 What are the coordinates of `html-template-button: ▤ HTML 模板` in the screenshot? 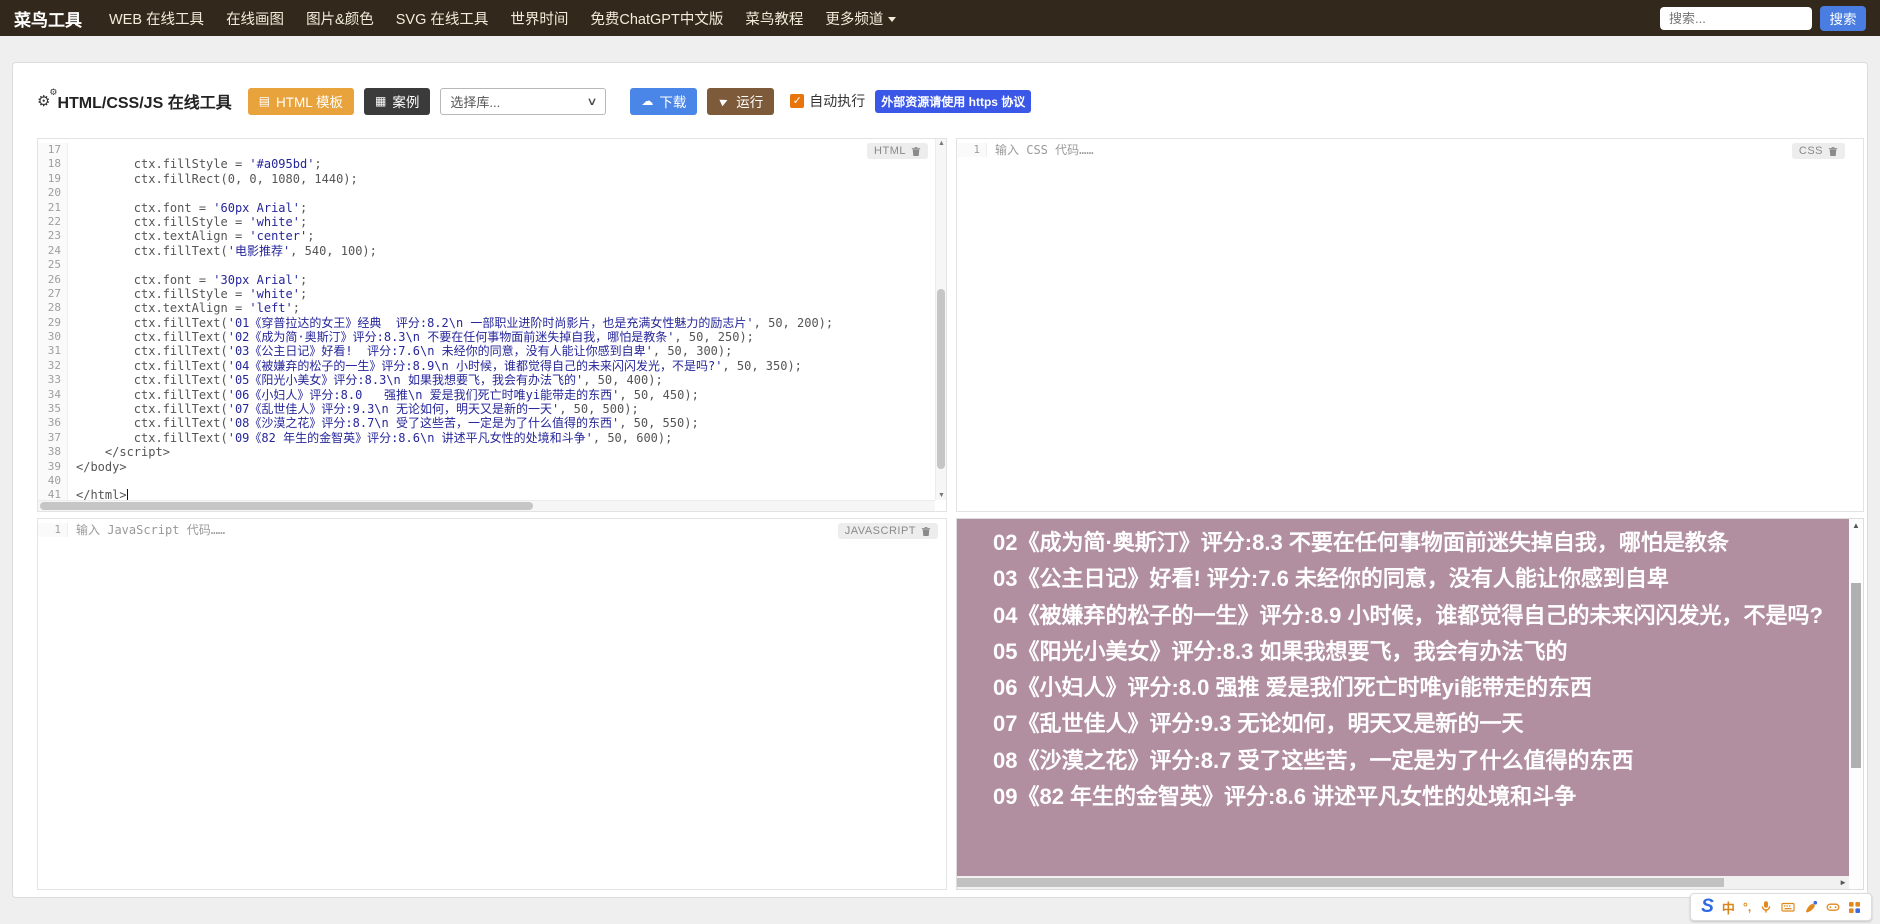 It's located at (301, 101).